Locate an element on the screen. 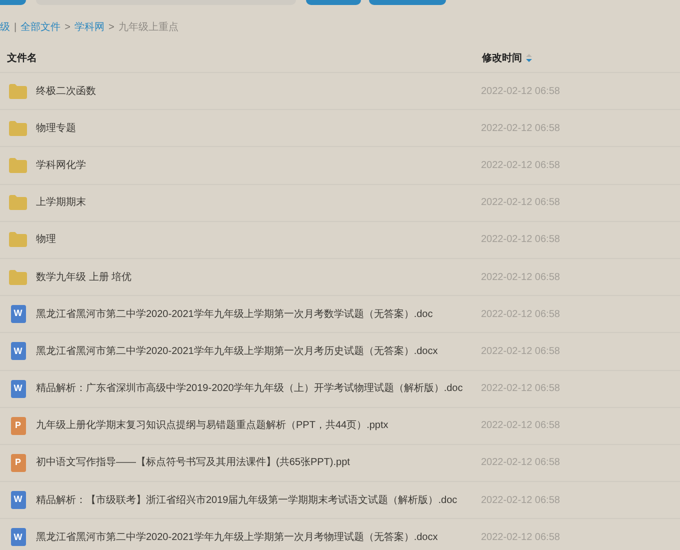 The width and height of the screenshot is (680, 550). file-name: 精品解析：广东省深圳市高级中学2019-2020学年九年级（上）开学考试物理试题（解析版）.doc is located at coordinates (258, 388).